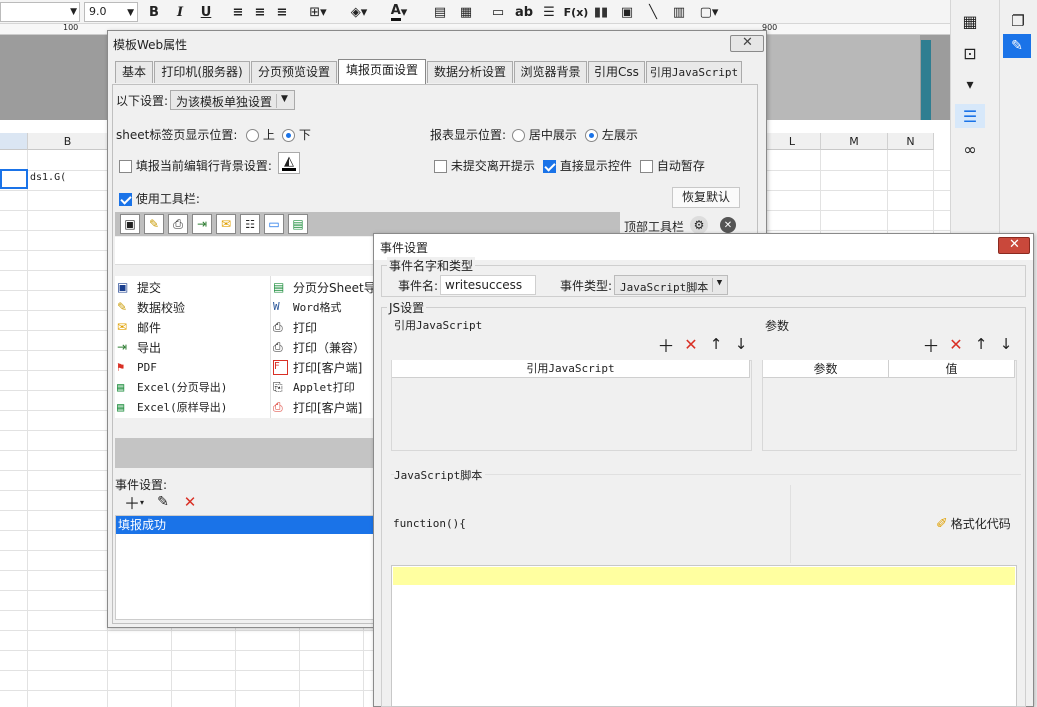 This screenshot has width=1037, height=707. Describe the element at coordinates (159, 198) in the screenshot. I see `use-toolbar-checkbox: 使用工具栏:` at that location.